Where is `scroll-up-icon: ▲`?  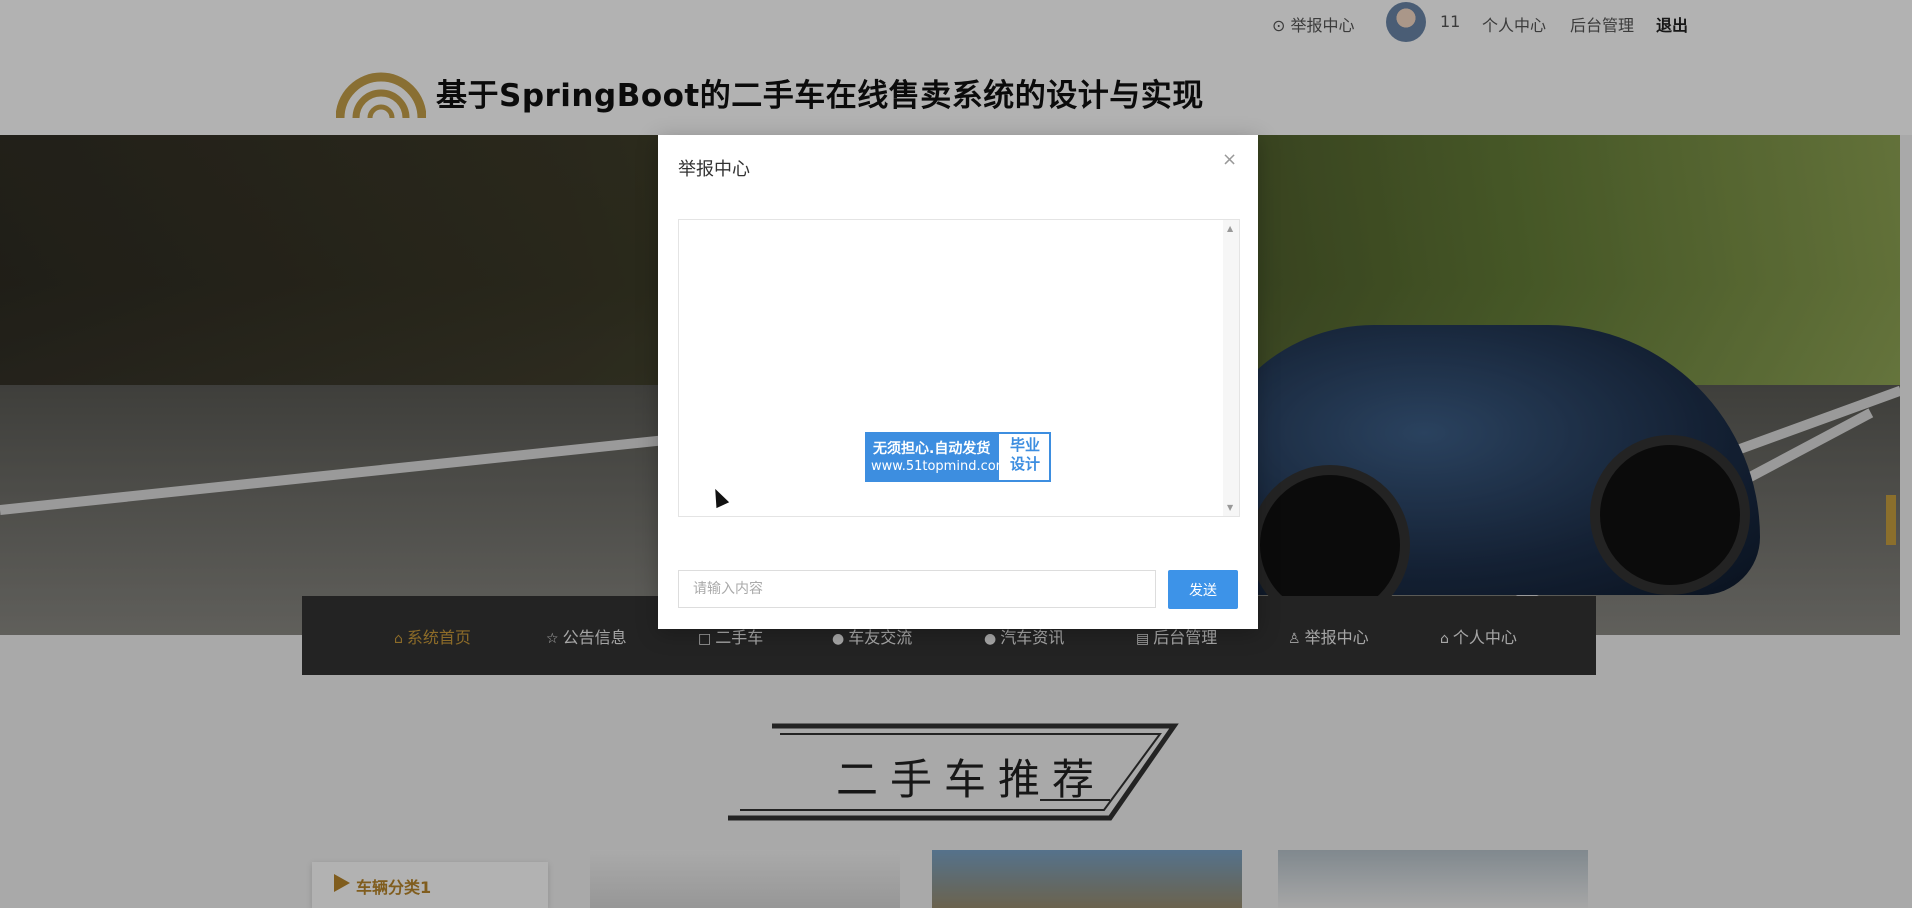
scroll-up-icon: ▲ is located at coordinates (1230, 228).